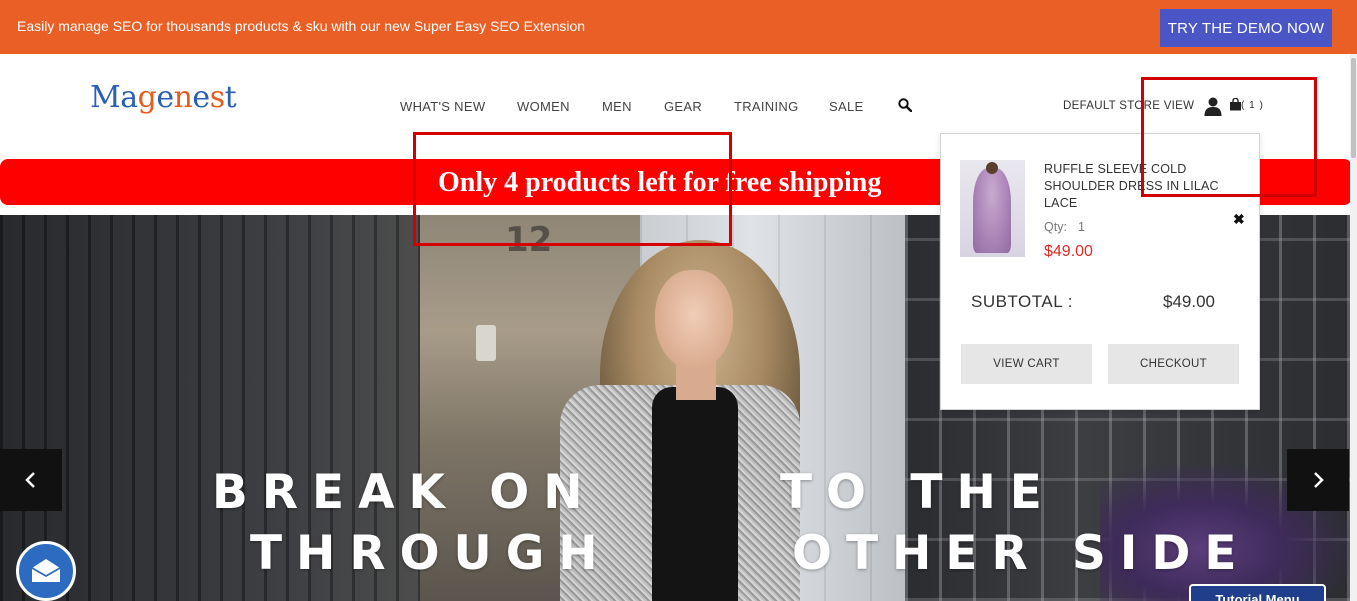 Image resolution: width=1357 pixels, height=601 pixels. What do you see at coordinates (846, 106) in the screenshot?
I see `nav-item-sale: SALE` at bounding box center [846, 106].